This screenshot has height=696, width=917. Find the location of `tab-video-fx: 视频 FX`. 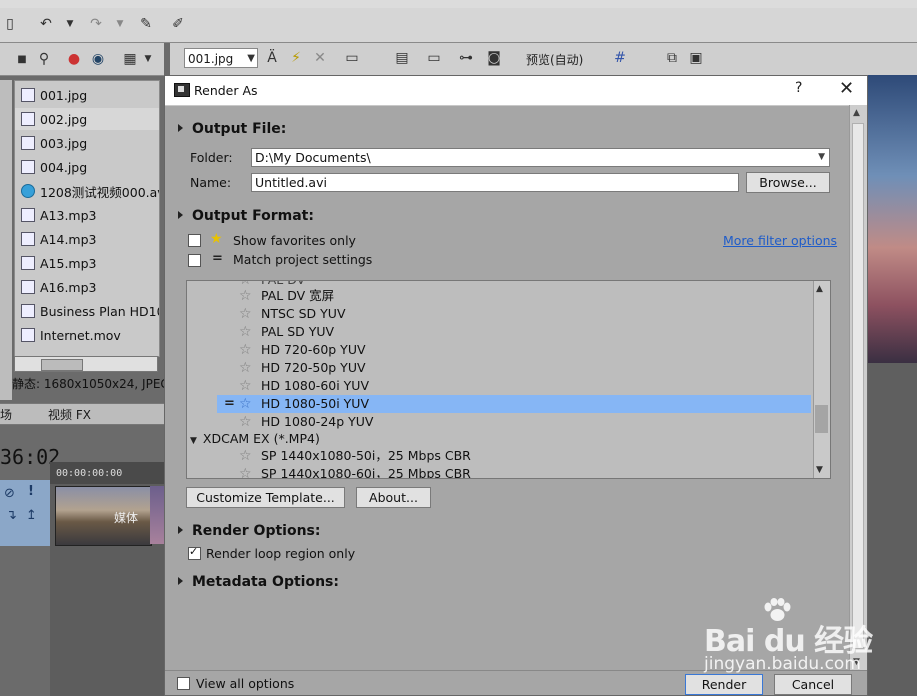

tab-video-fx: 视频 FX is located at coordinates (69, 414).